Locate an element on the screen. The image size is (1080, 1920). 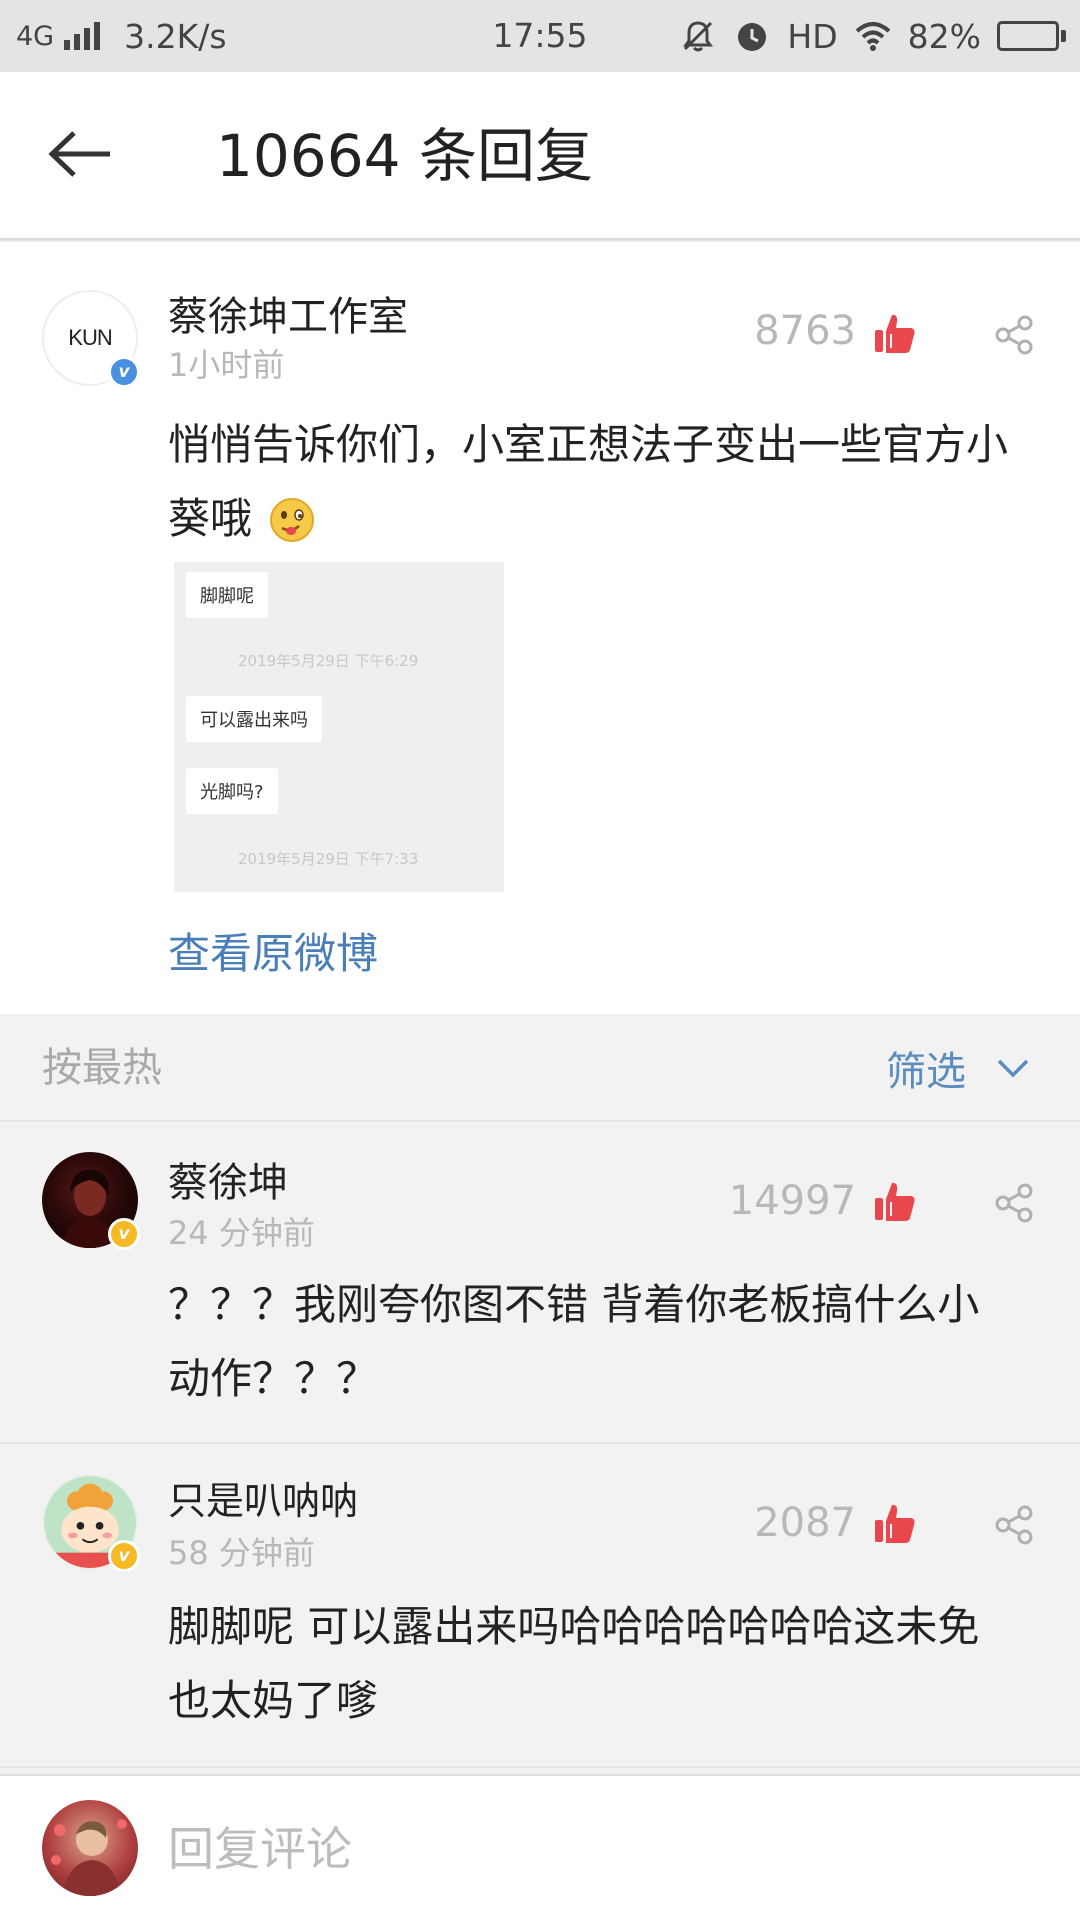
wifi-icon is located at coordinates (872, 36).